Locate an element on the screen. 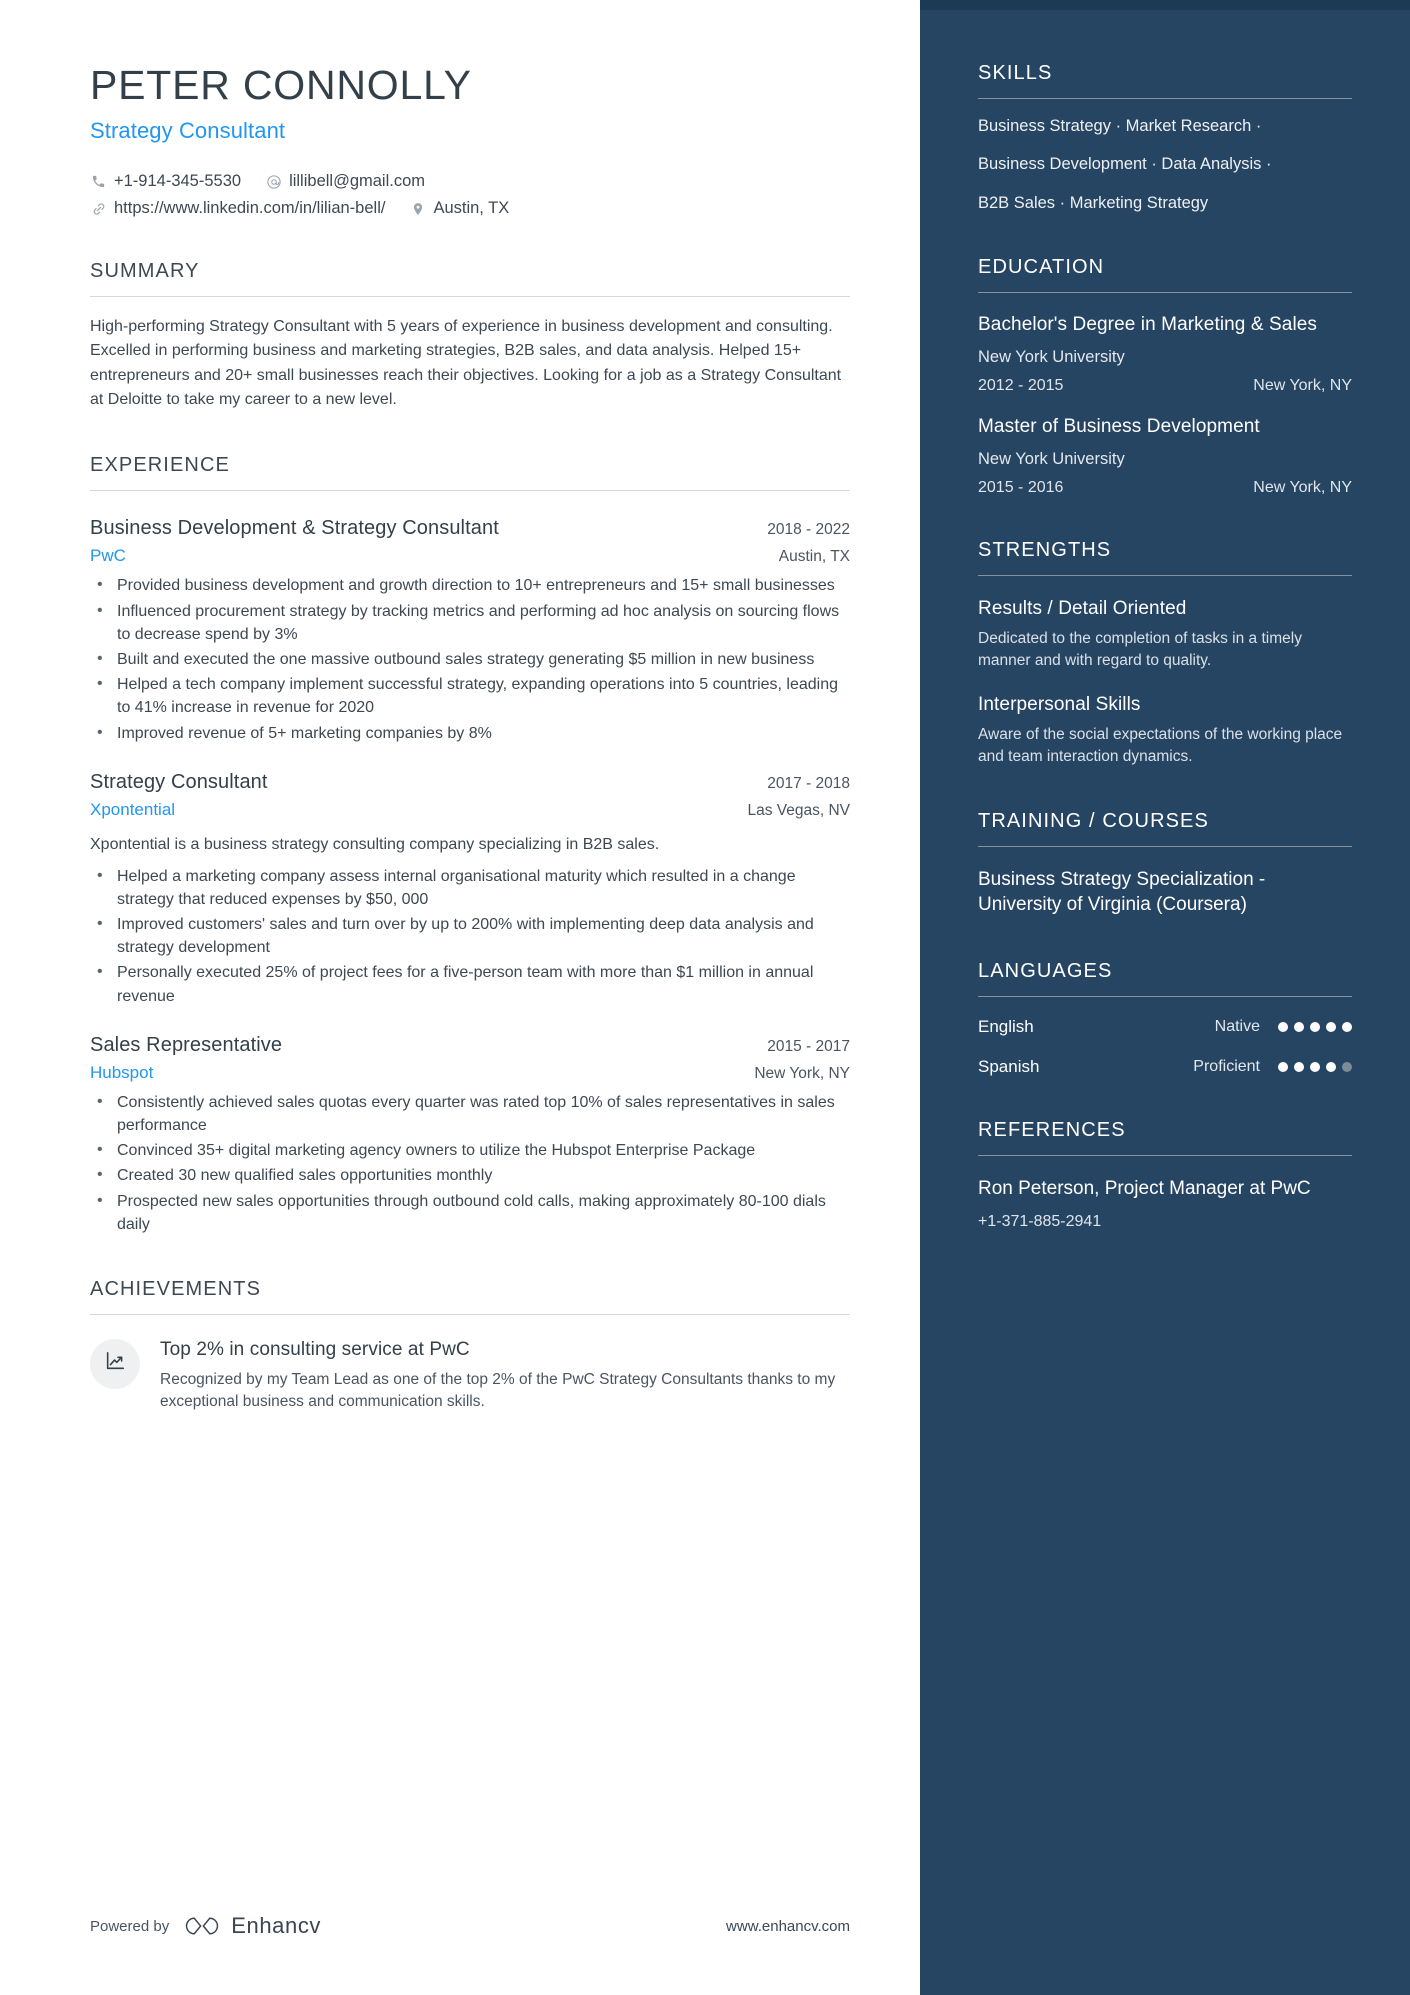 The image size is (1410, 1995). contact-linkedin-text: https://www.linkedin.com/in/lilian-bell/ is located at coordinates (250, 208).